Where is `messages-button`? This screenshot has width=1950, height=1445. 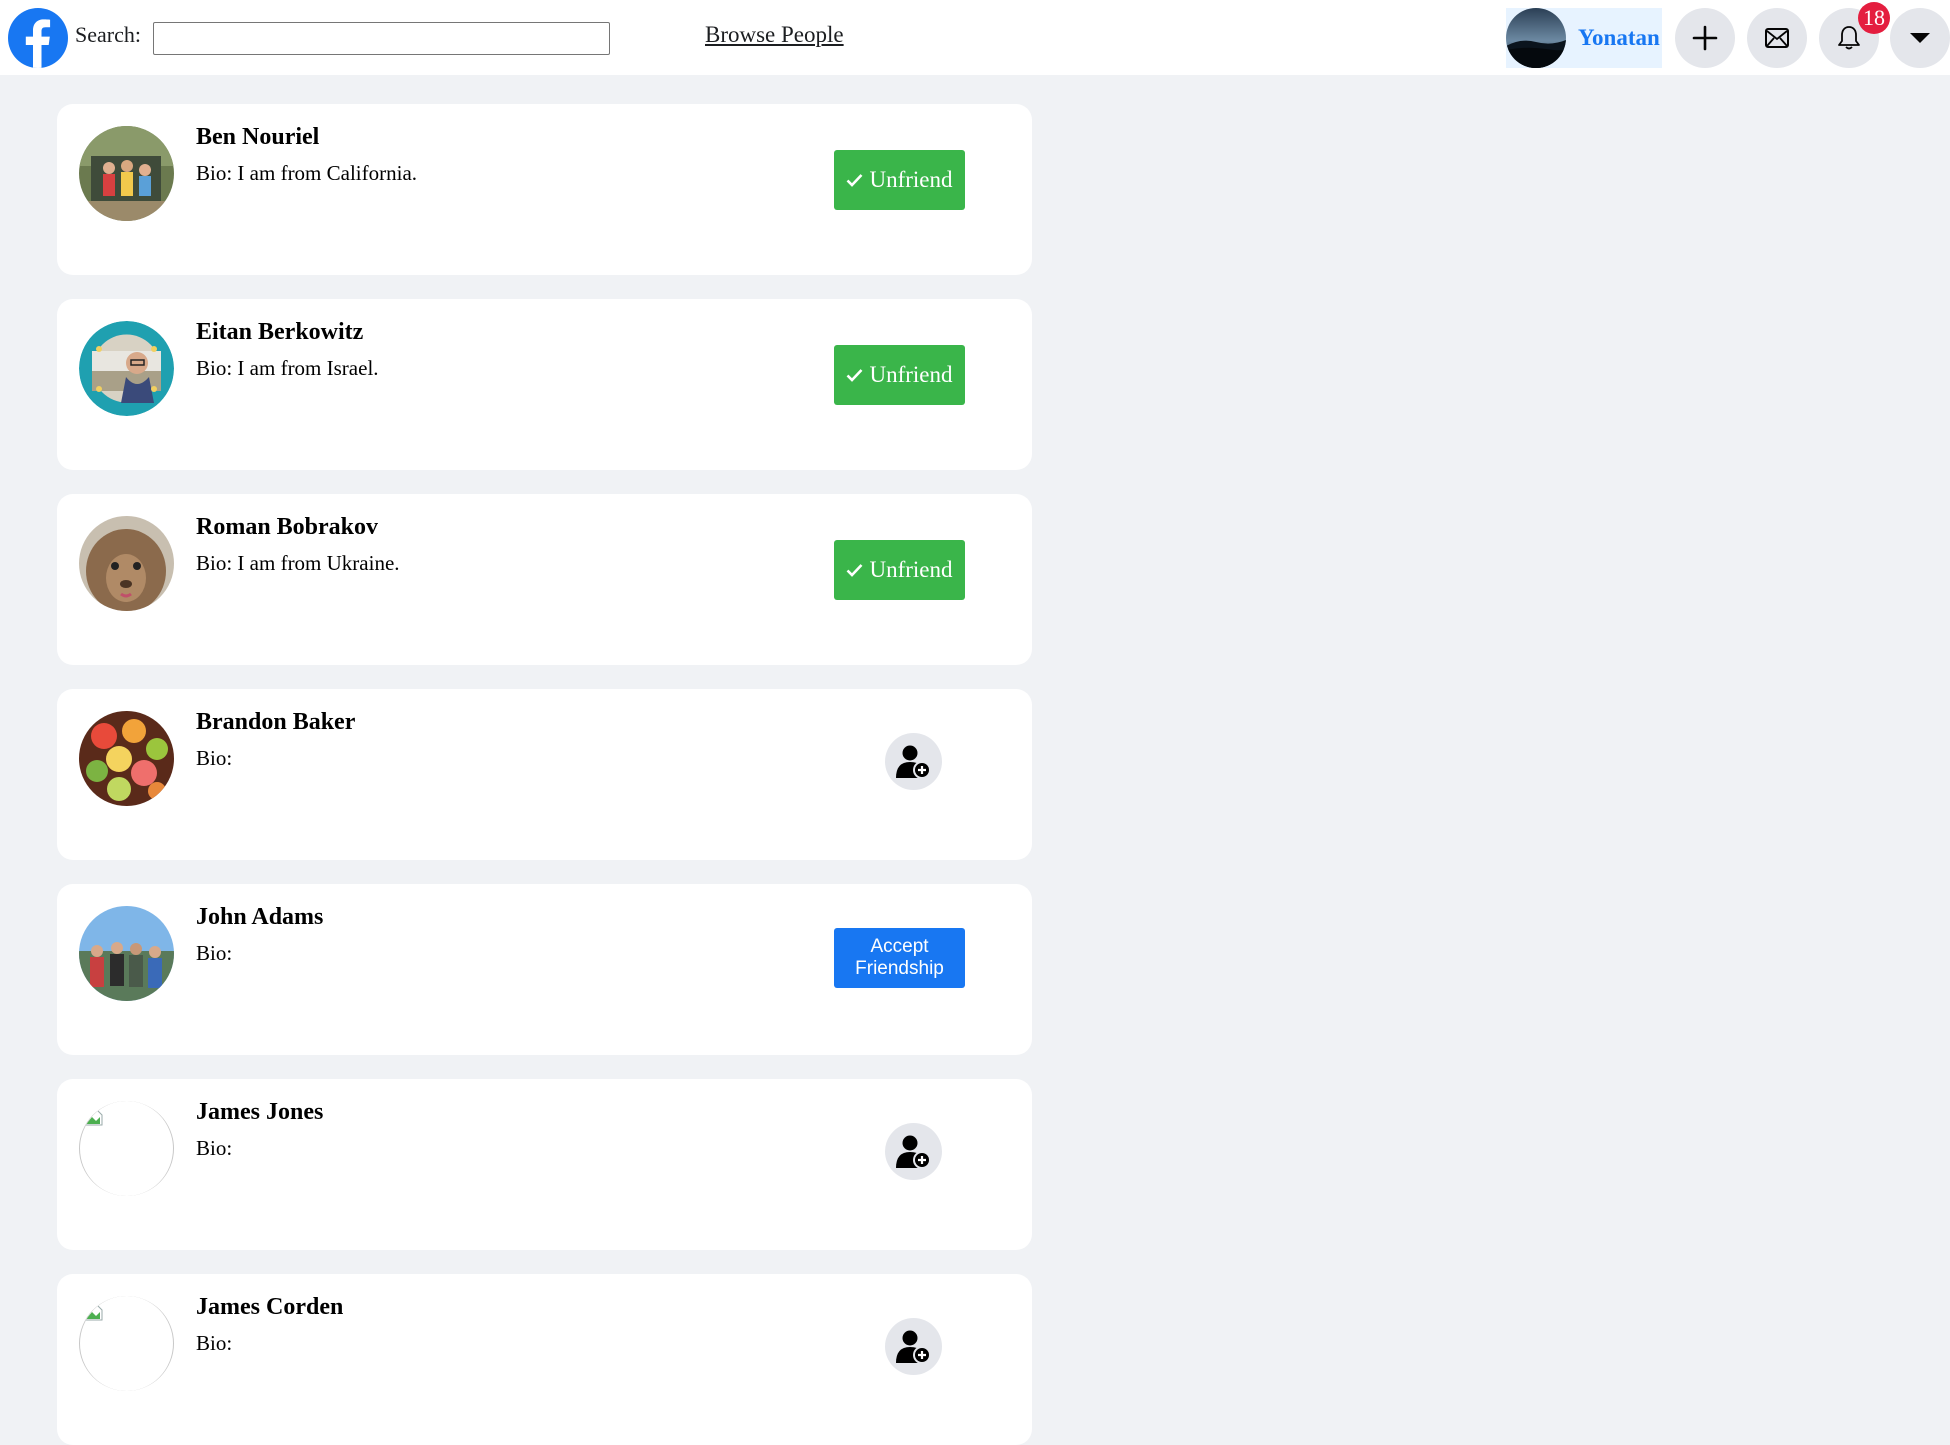 messages-button is located at coordinates (1777, 38).